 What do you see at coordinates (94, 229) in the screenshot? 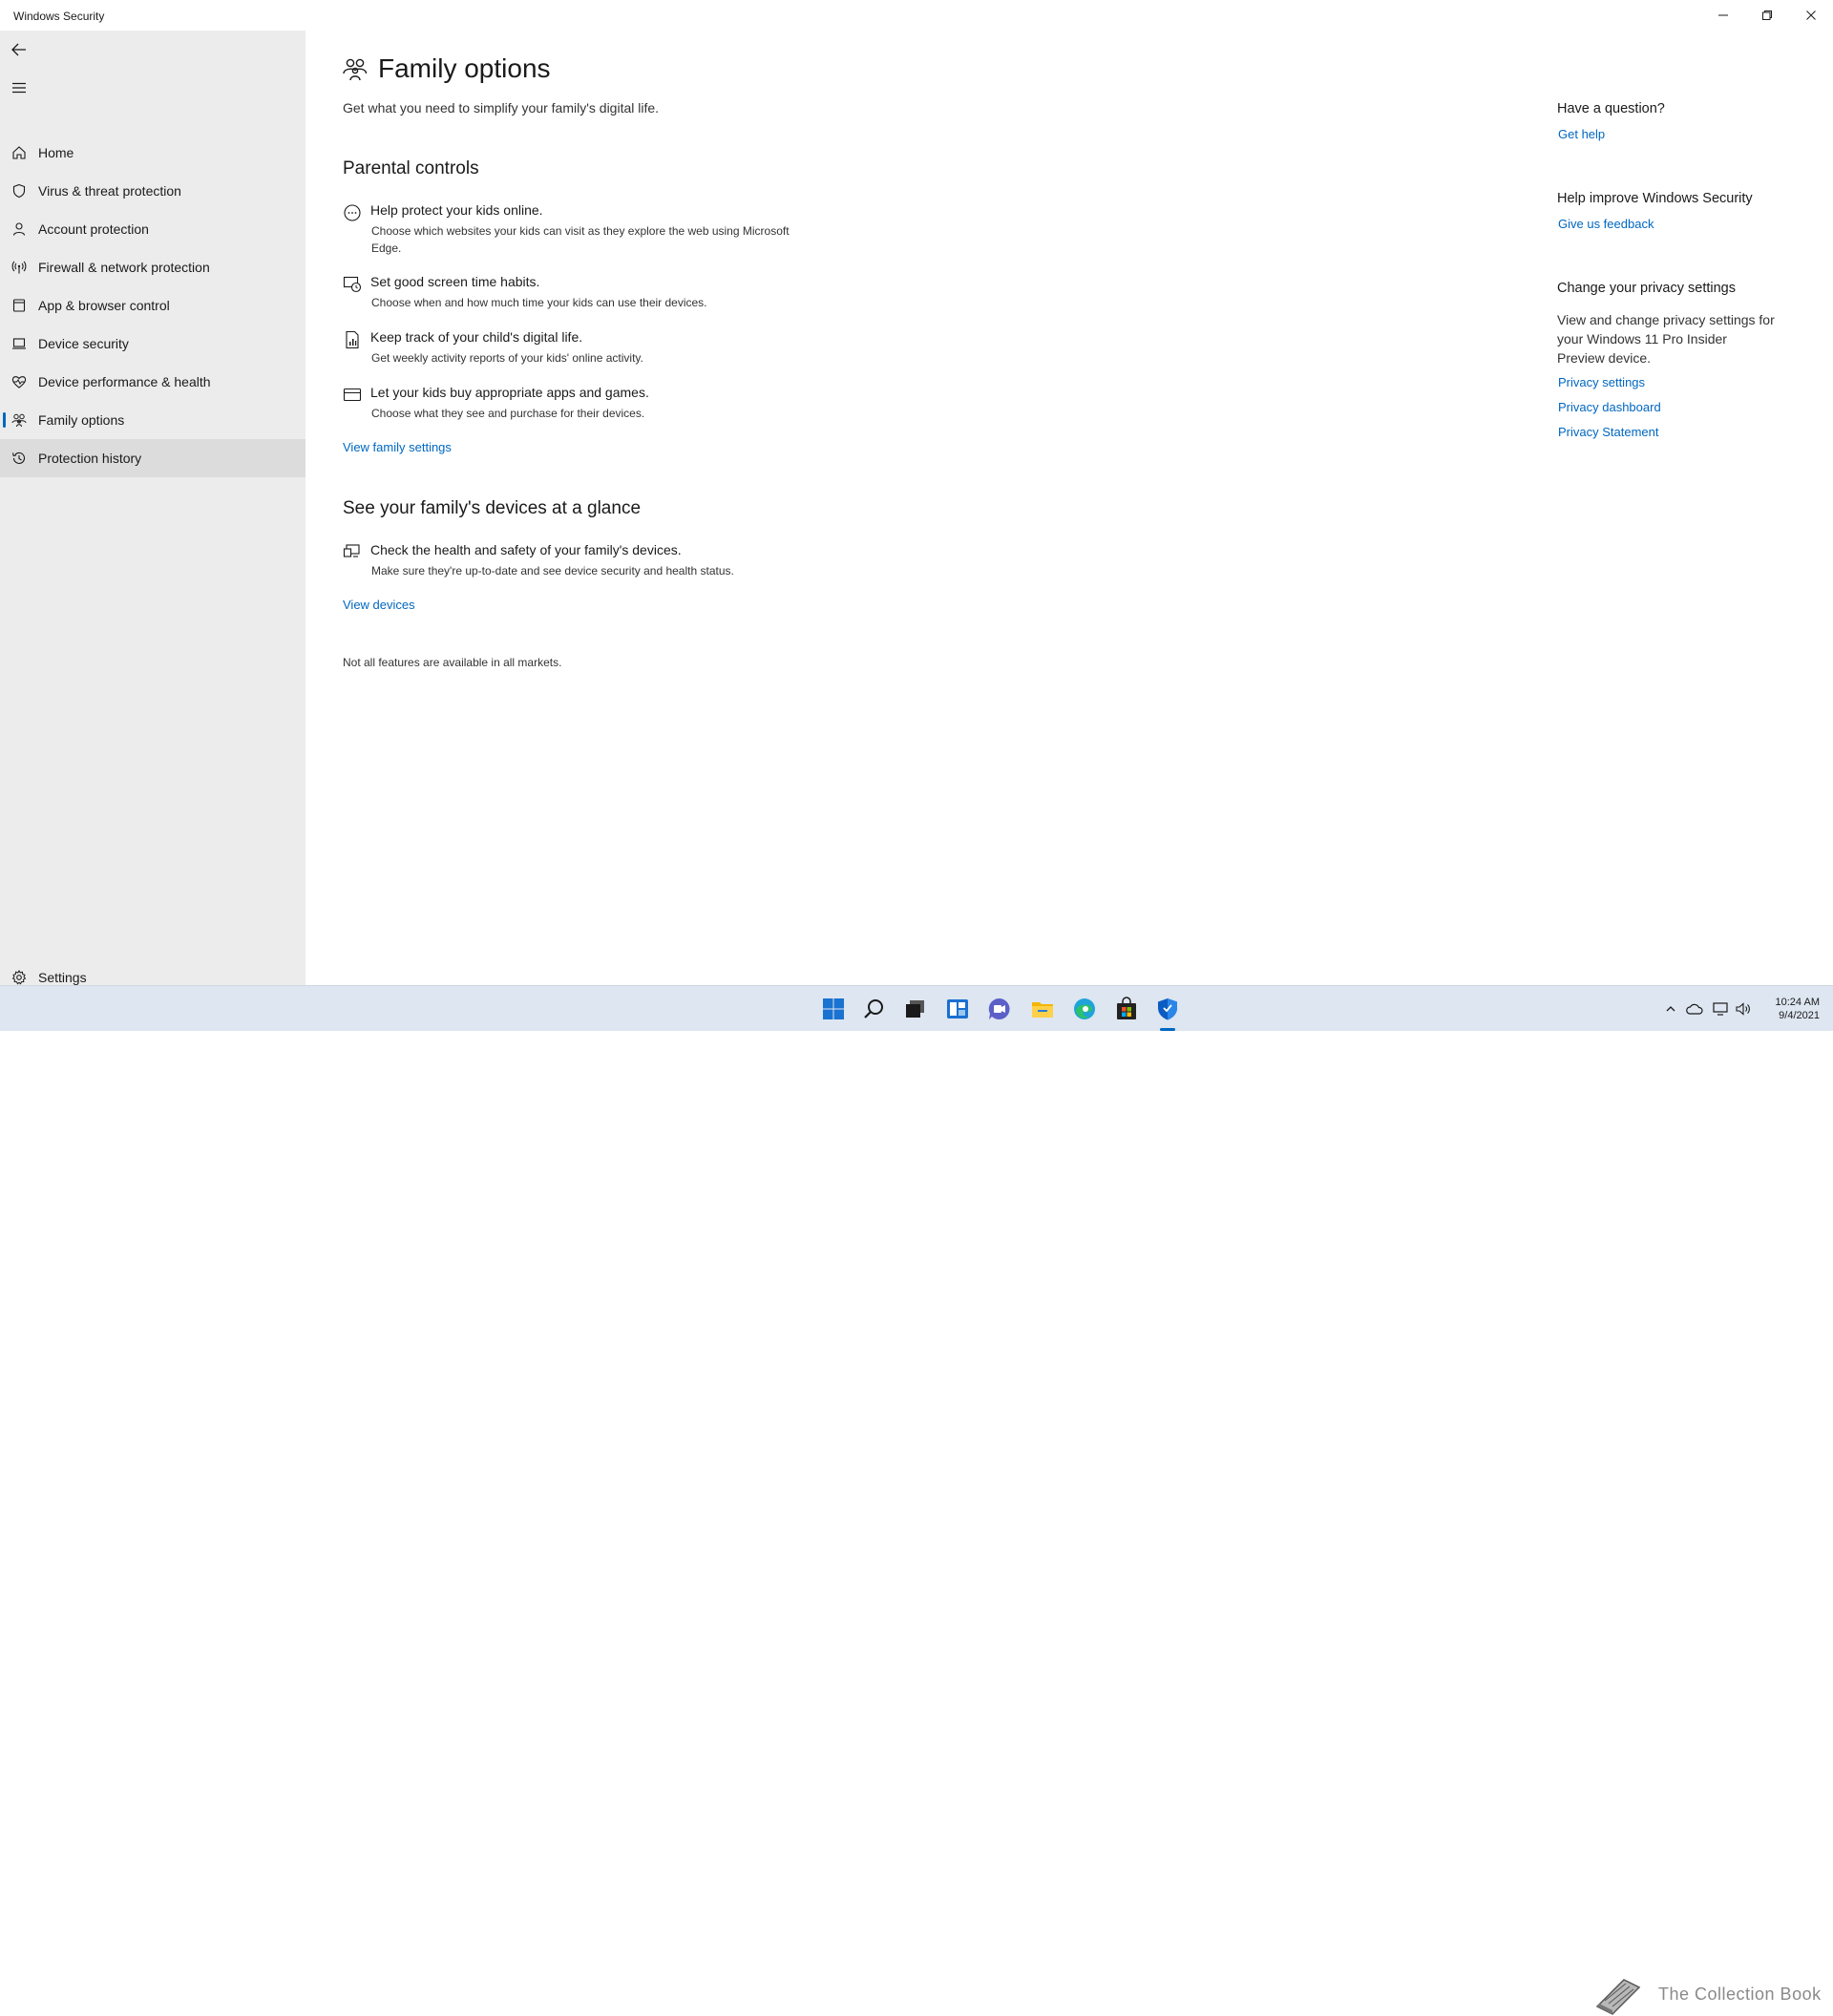
I see `sidebar-item-label: Account protection` at bounding box center [94, 229].